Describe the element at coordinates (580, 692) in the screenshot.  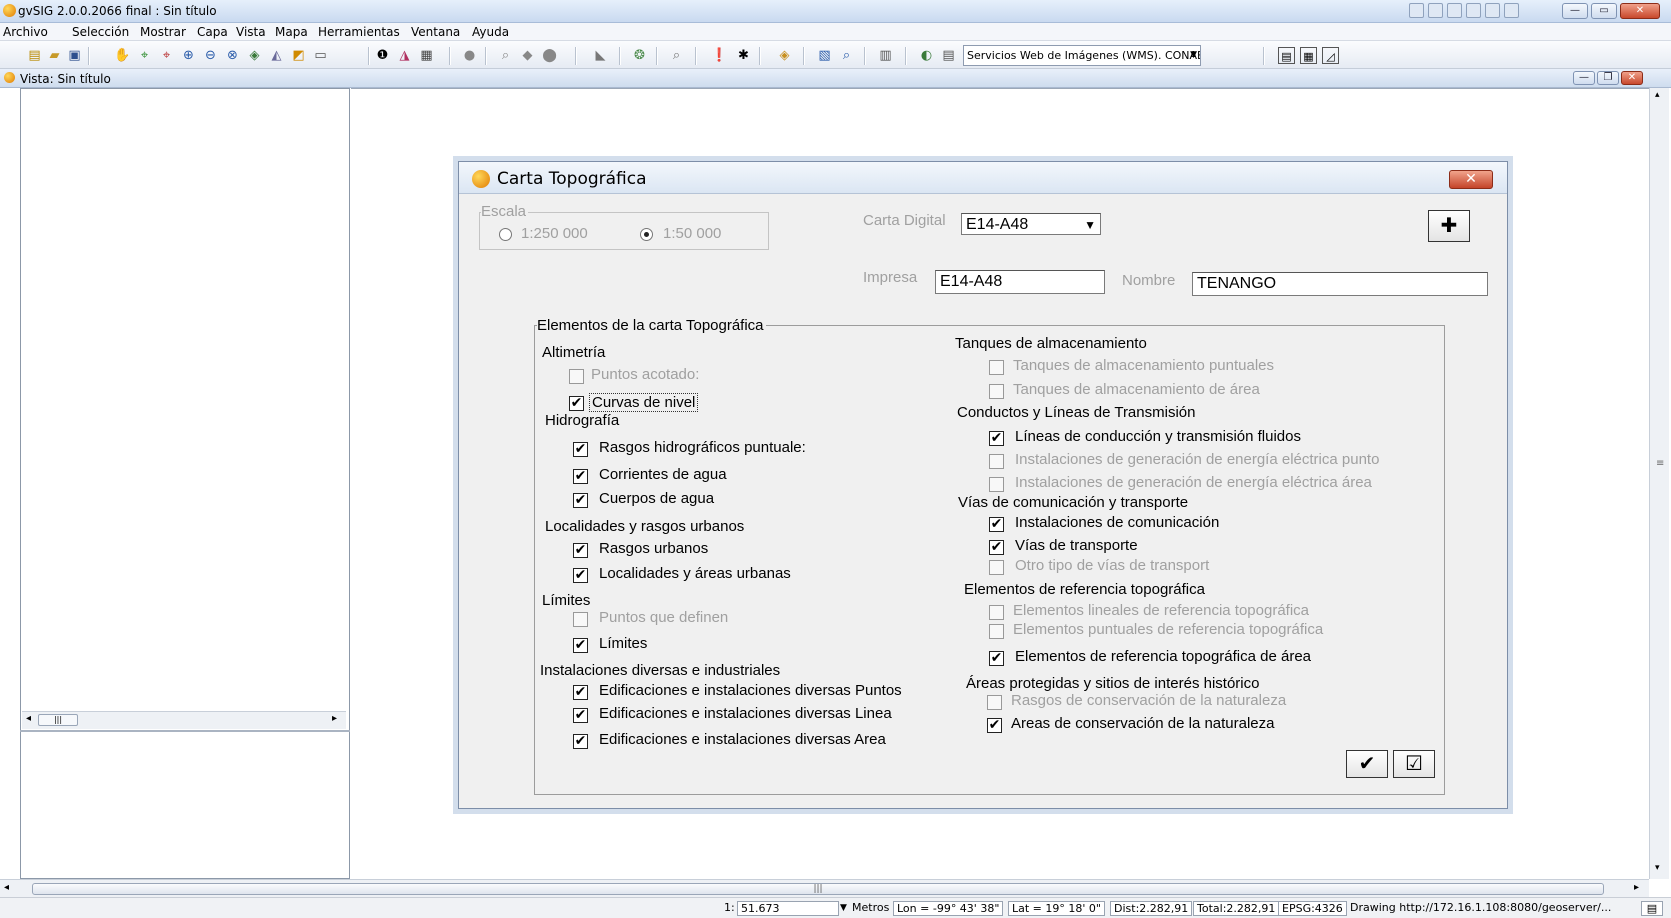
I see `edificaciones-puntos-checkbox: ✔` at that location.